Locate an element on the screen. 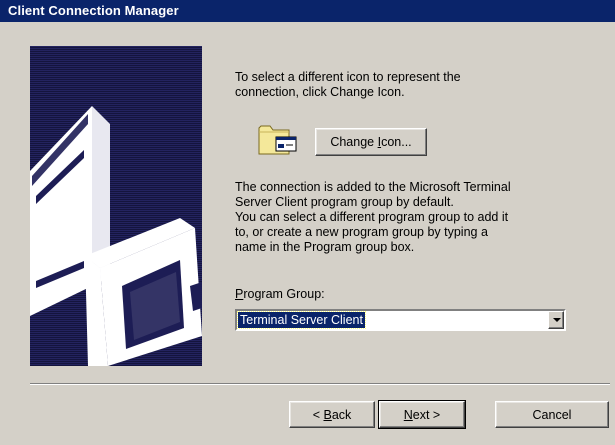  chevron-down-icon is located at coordinates (557, 320).